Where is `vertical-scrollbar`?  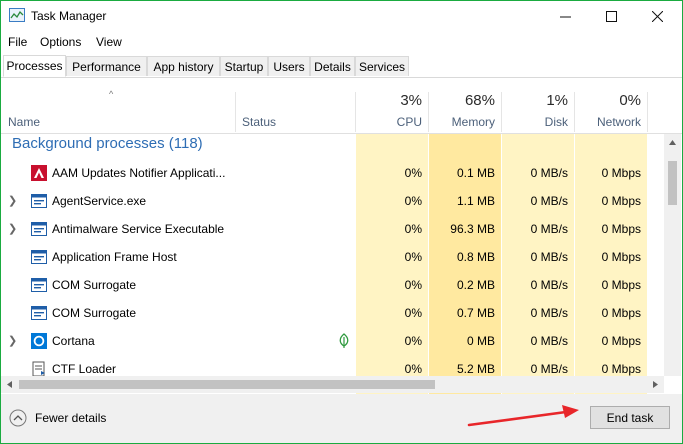 vertical-scrollbar is located at coordinates (672, 255).